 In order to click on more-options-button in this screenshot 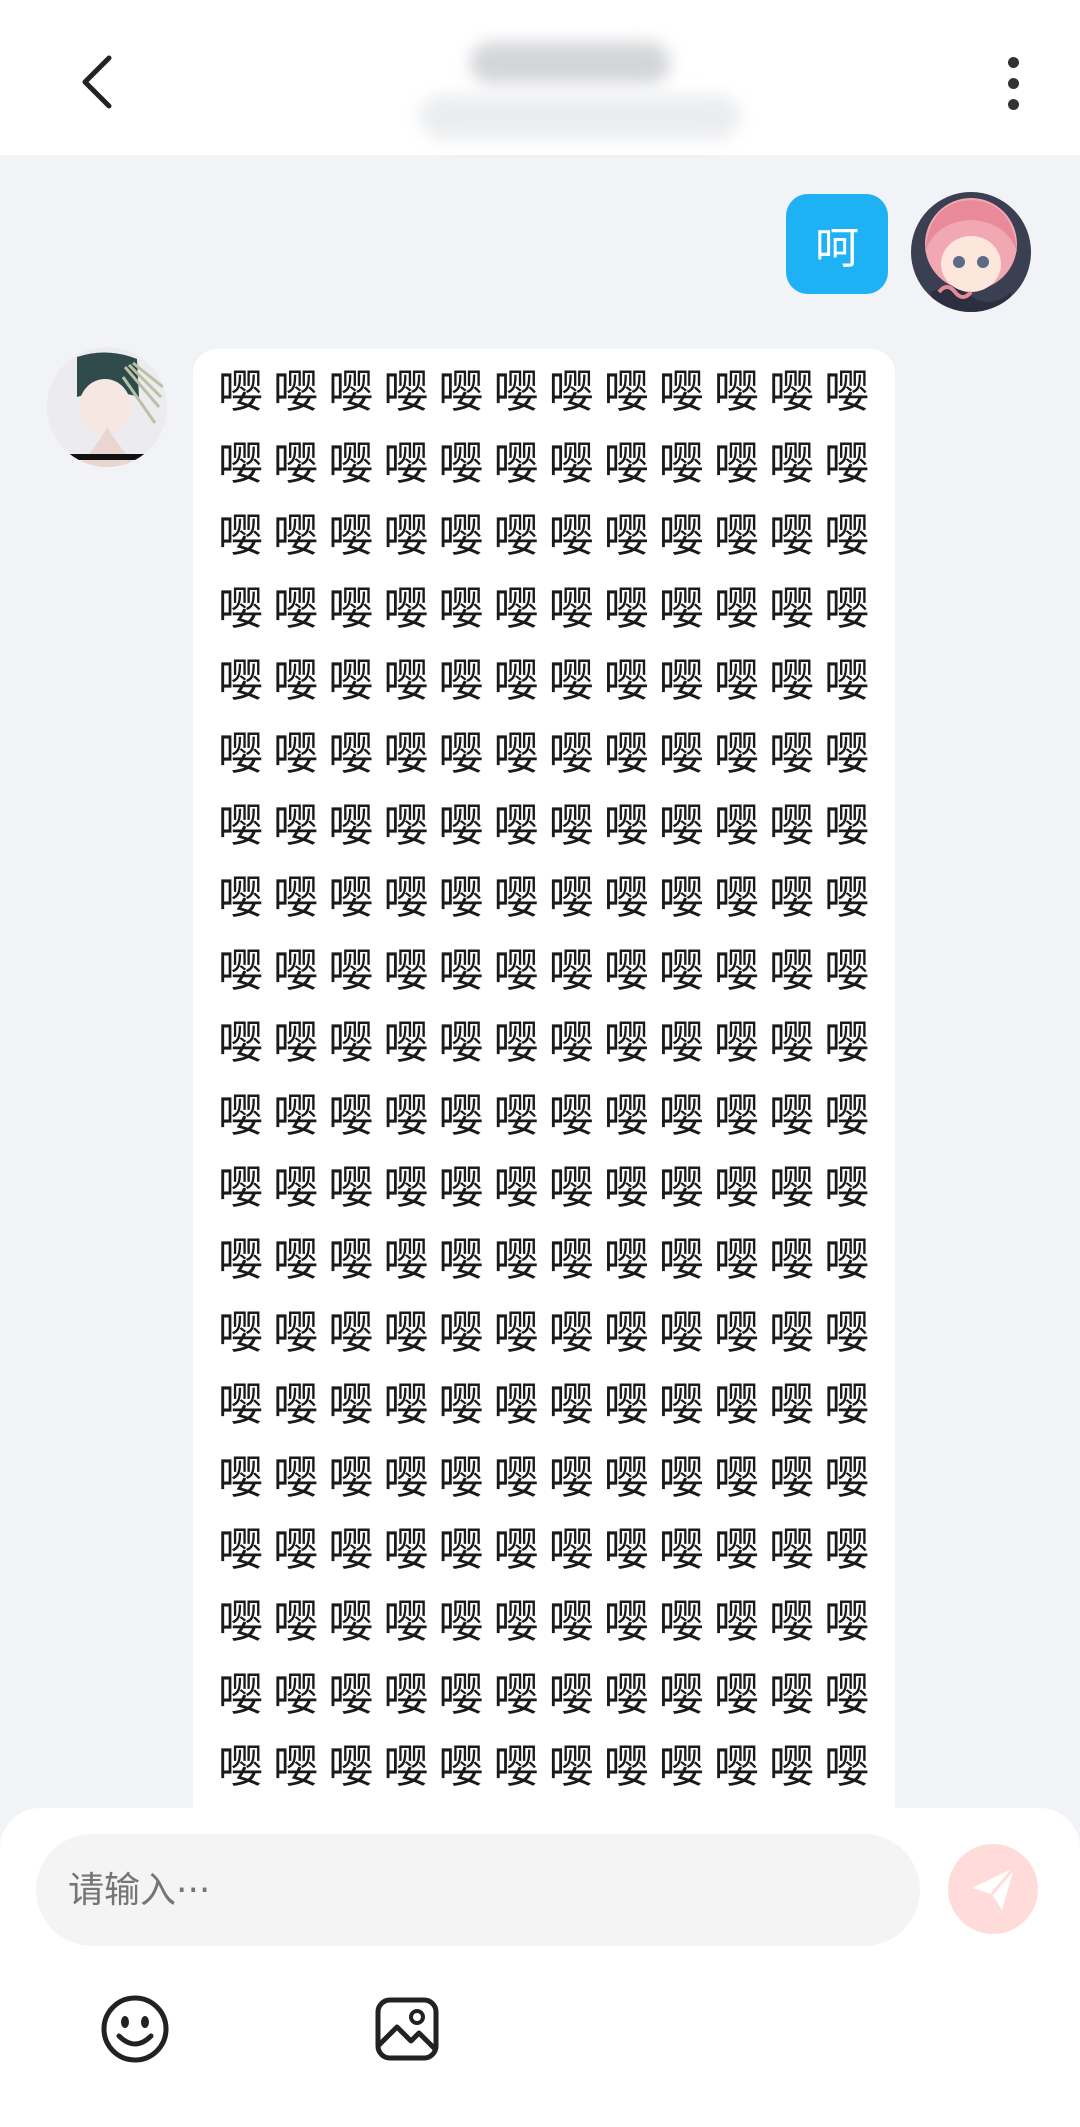, I will do `click(1013, 83)`.